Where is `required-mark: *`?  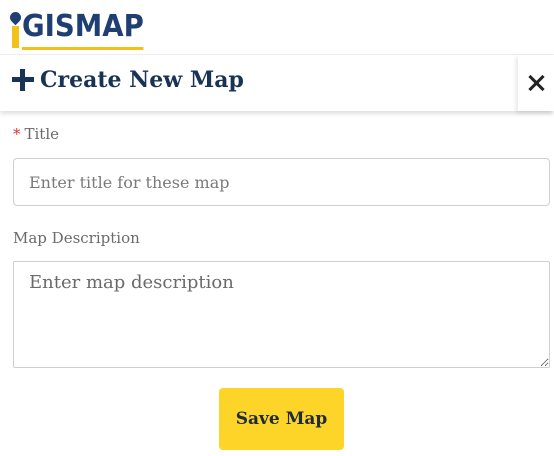
required-mark: * is located at coordinates (17, 134).